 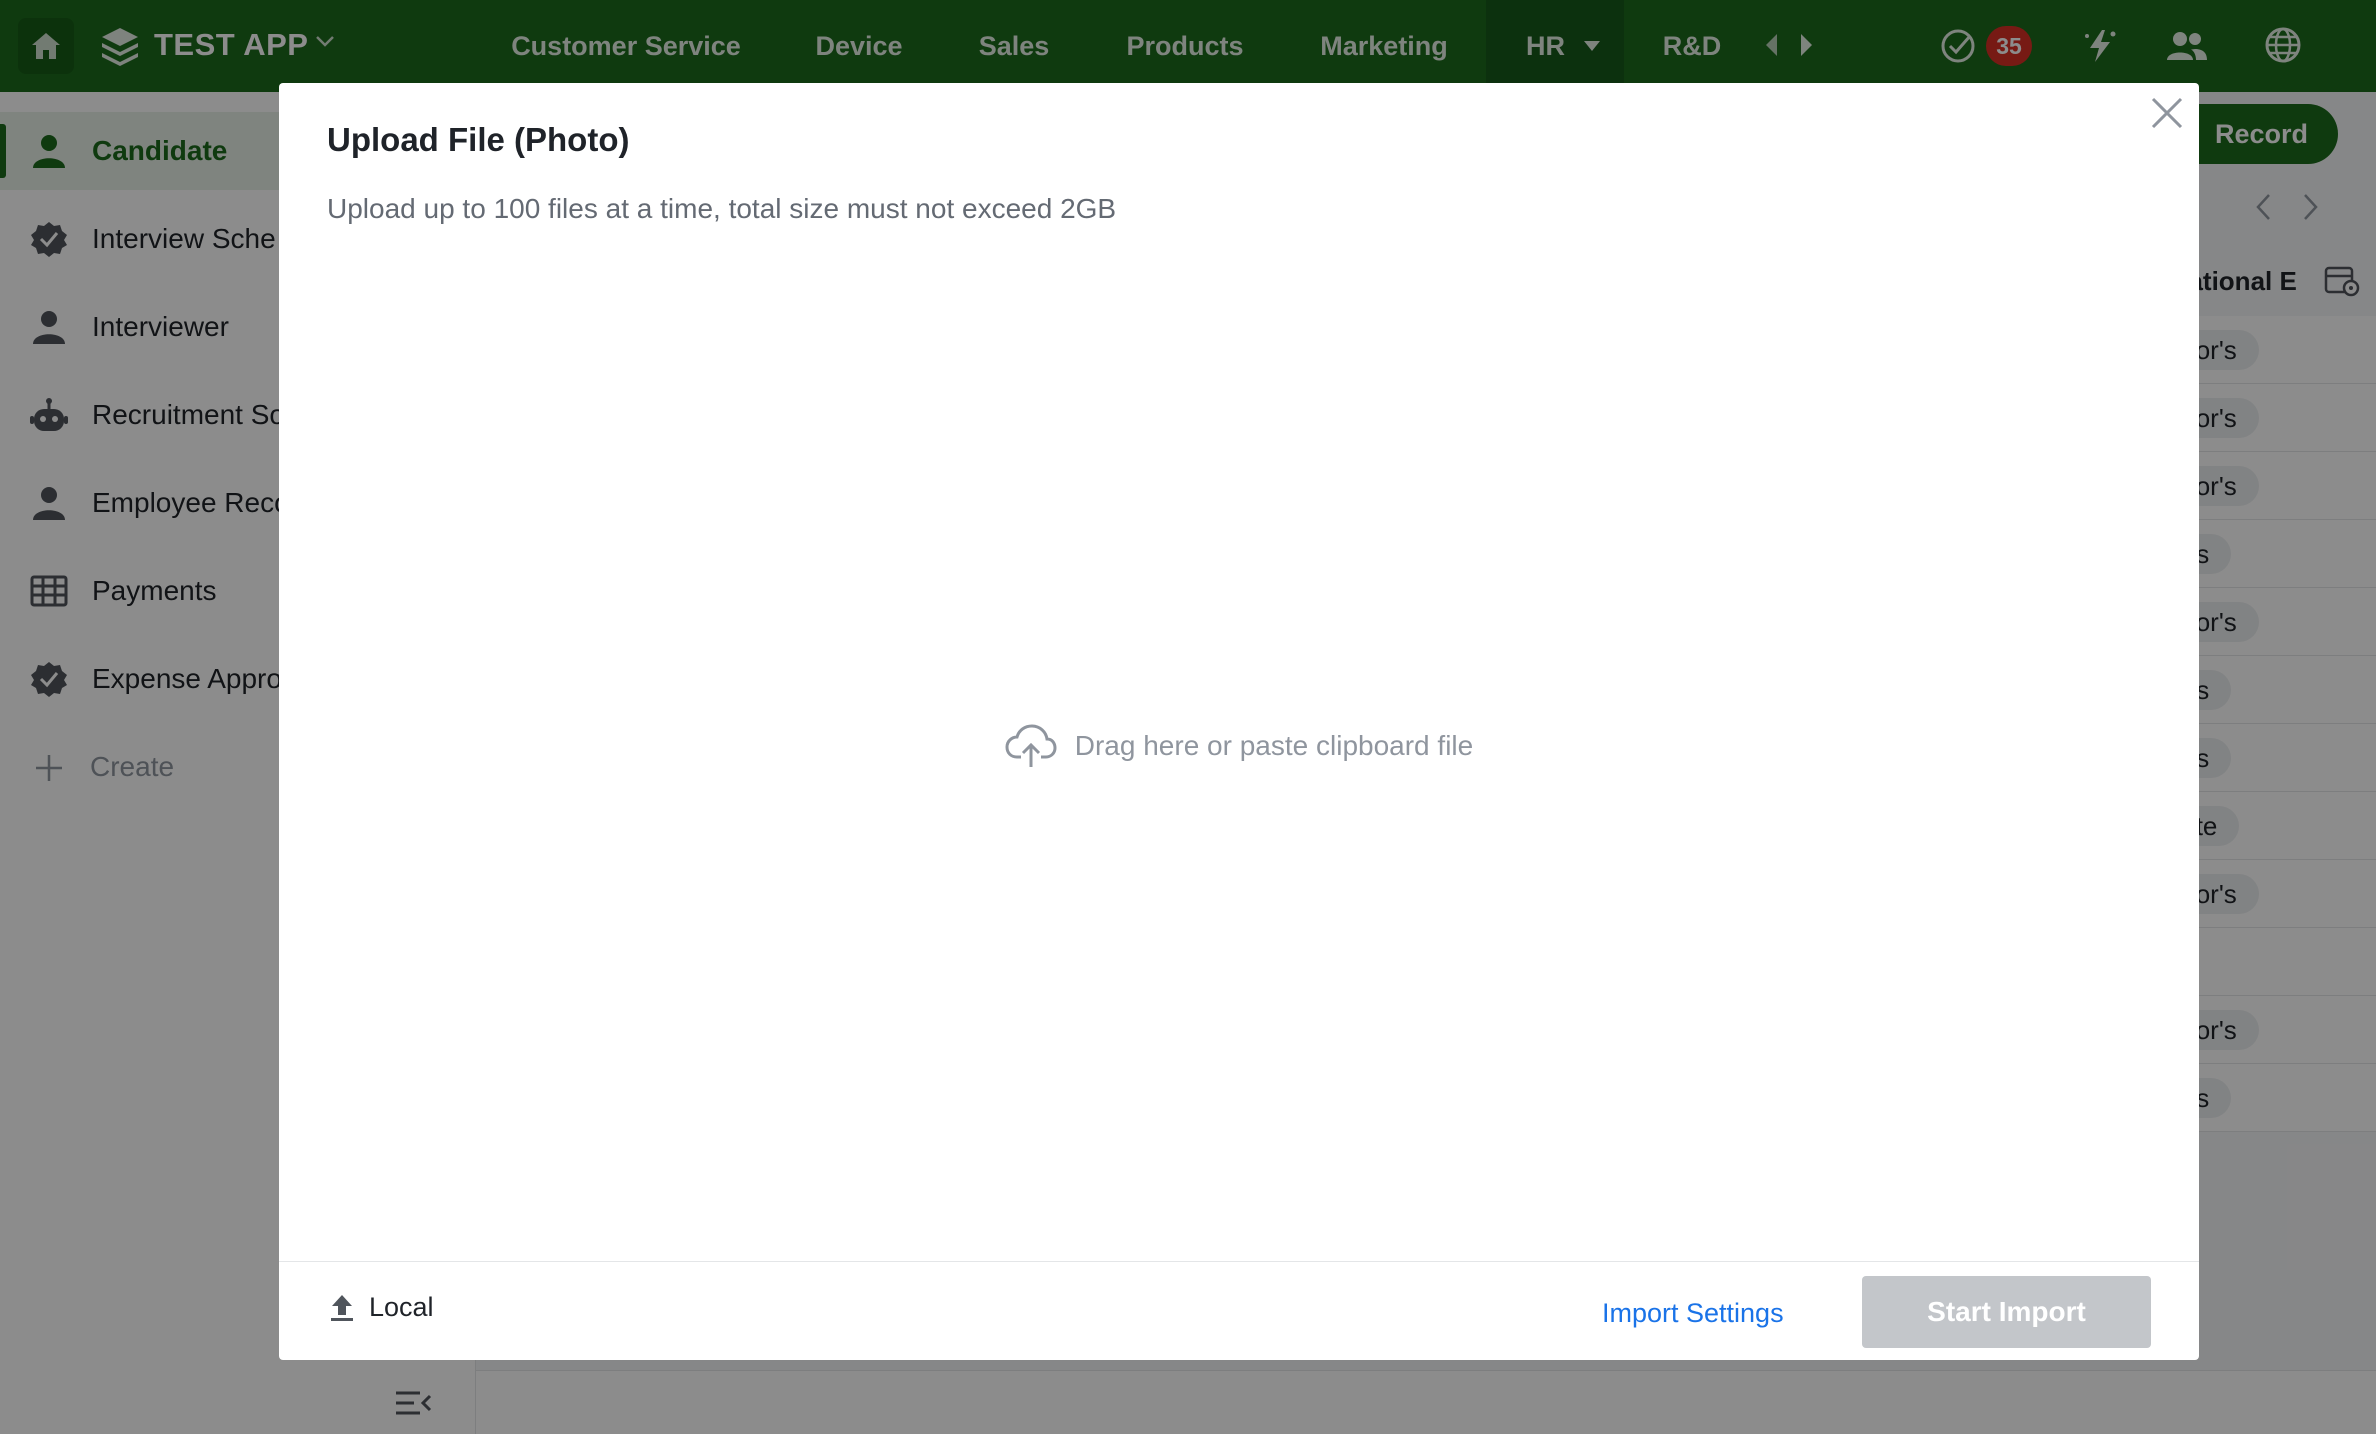 What do you see at coordinates (1274, 745) in the screenshot?
I see `dropzone-label: Drag here or paste clipboard file` at bounding box center [1274, 745].